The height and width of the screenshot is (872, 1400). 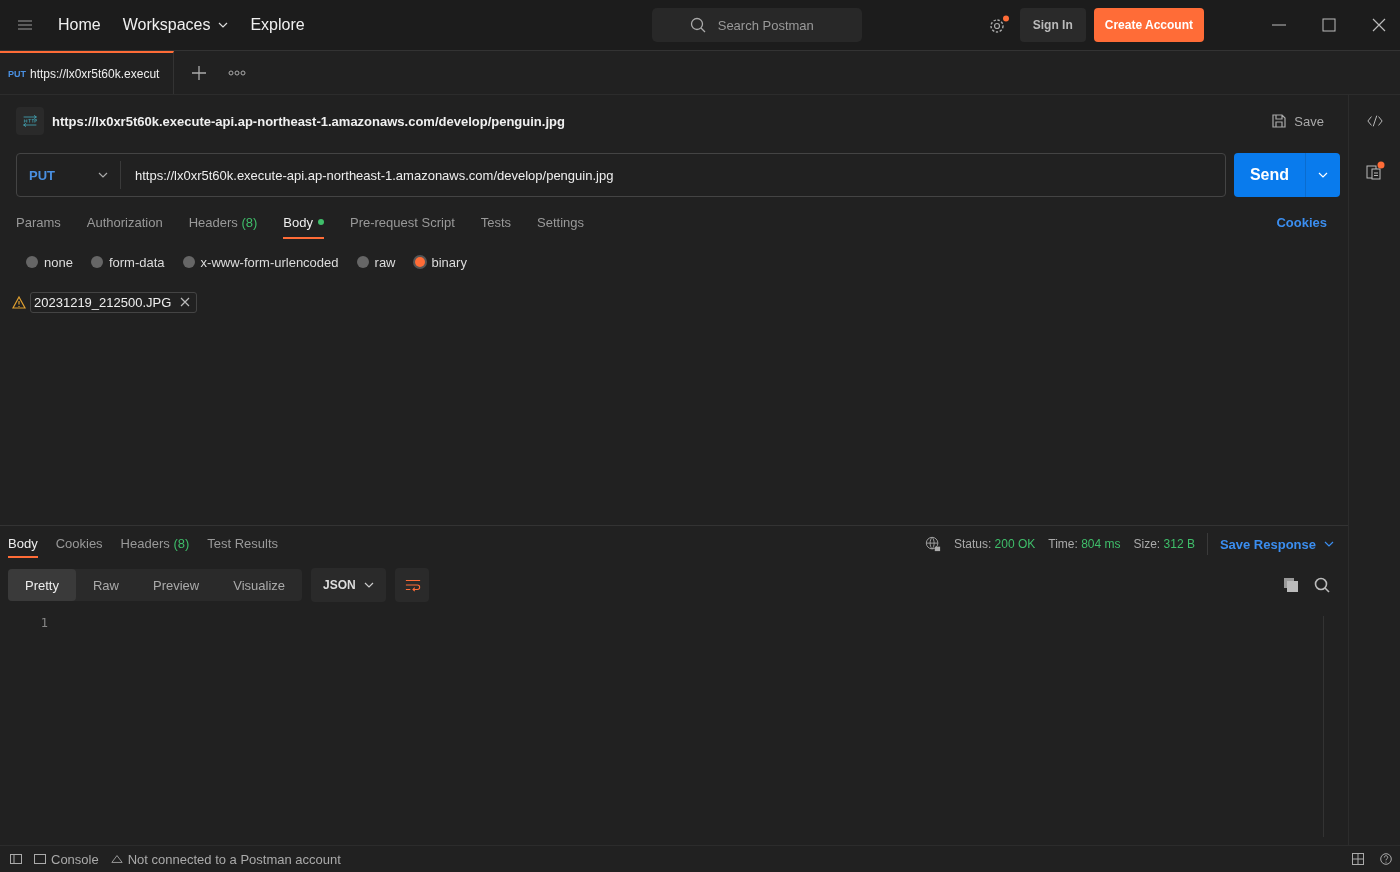 What do you see at coordinates (376, 262) in the screenshot?
I see `body-type-radio: raw` at bounding box center [376, 262].